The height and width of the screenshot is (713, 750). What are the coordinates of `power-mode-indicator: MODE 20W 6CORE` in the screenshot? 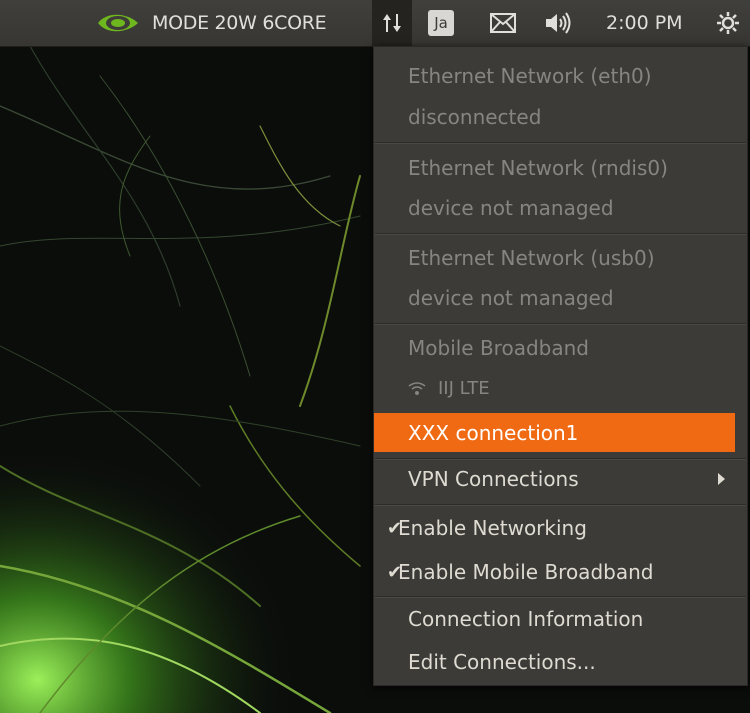 It's located at (239, 23).